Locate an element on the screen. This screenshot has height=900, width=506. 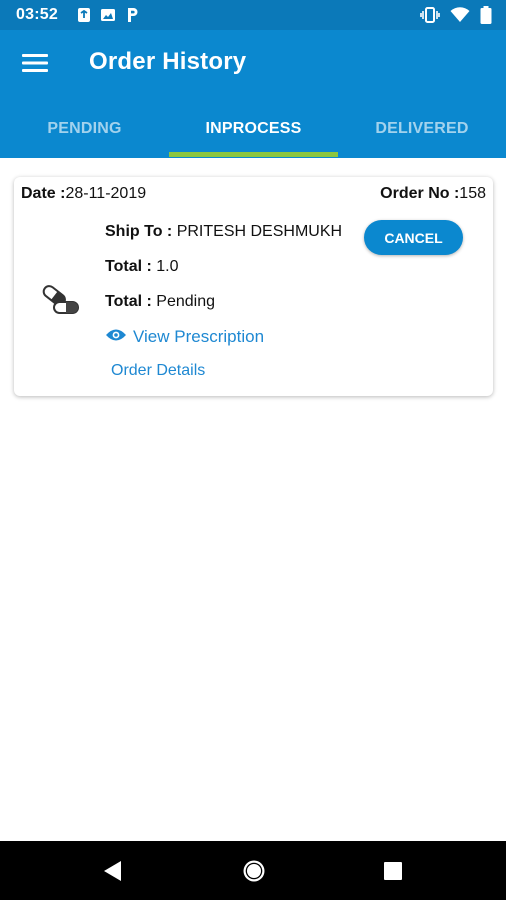
tab-inprocess: INPROCESS is located at coordinates (253, 129).